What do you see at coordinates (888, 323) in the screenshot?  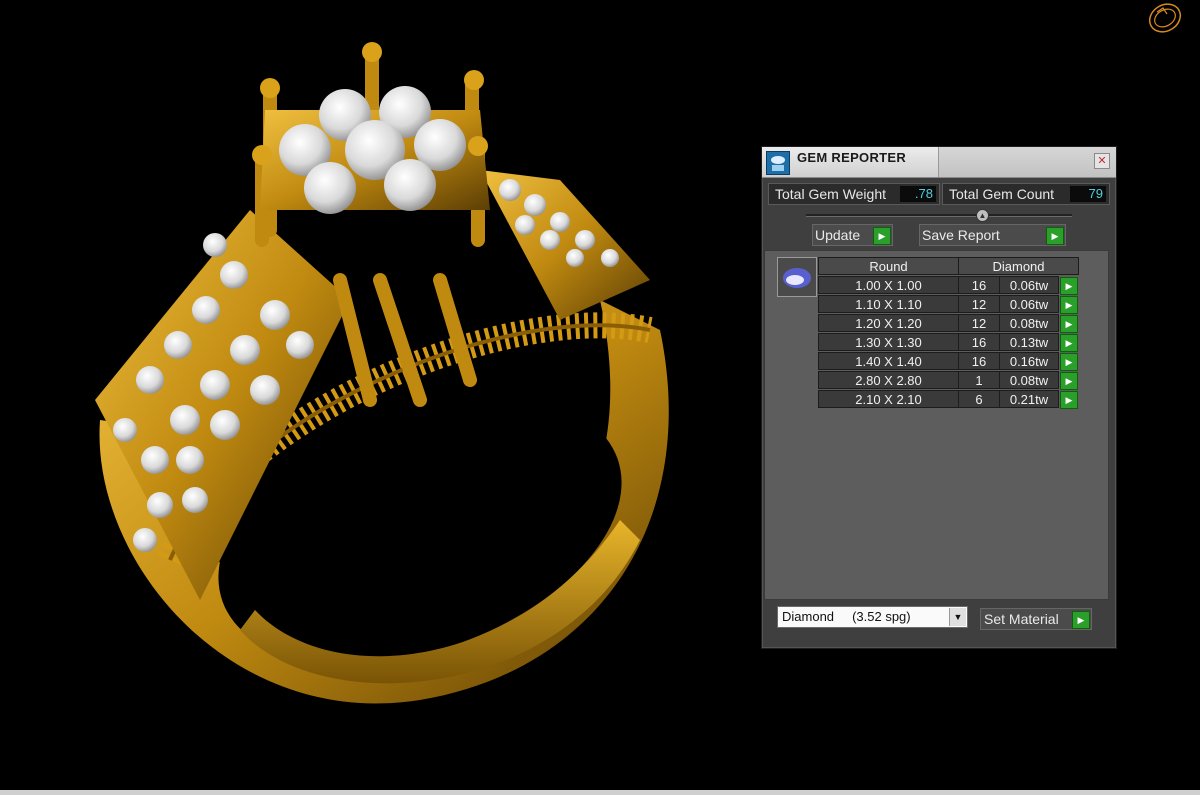 I see `gem-size-cell: 1.20 X 1.20` at bounding box center [888, 323].